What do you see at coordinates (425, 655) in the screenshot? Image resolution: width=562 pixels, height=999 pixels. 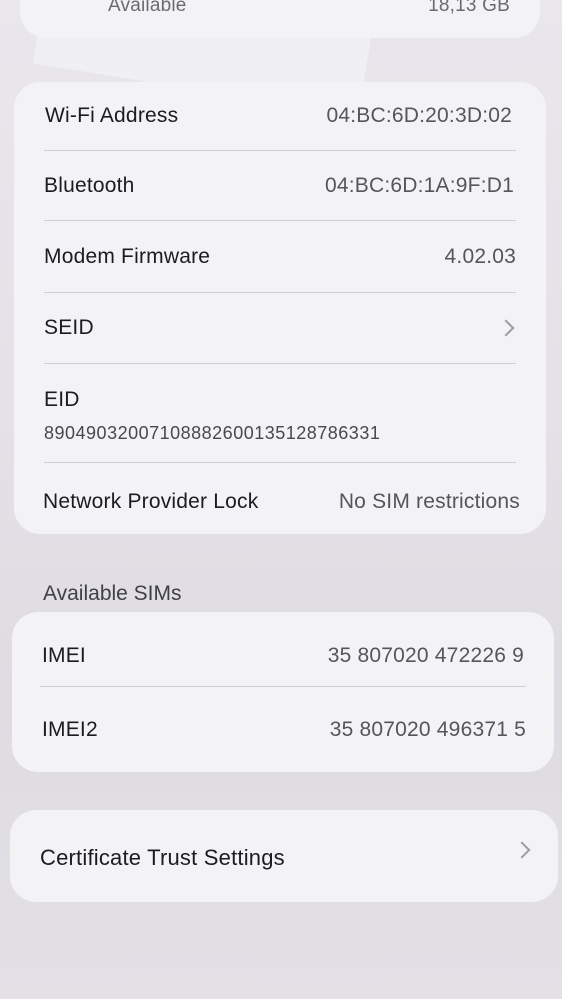 I see `imei-value: 35 807020 472226 9` at bounding box center [425, 655].